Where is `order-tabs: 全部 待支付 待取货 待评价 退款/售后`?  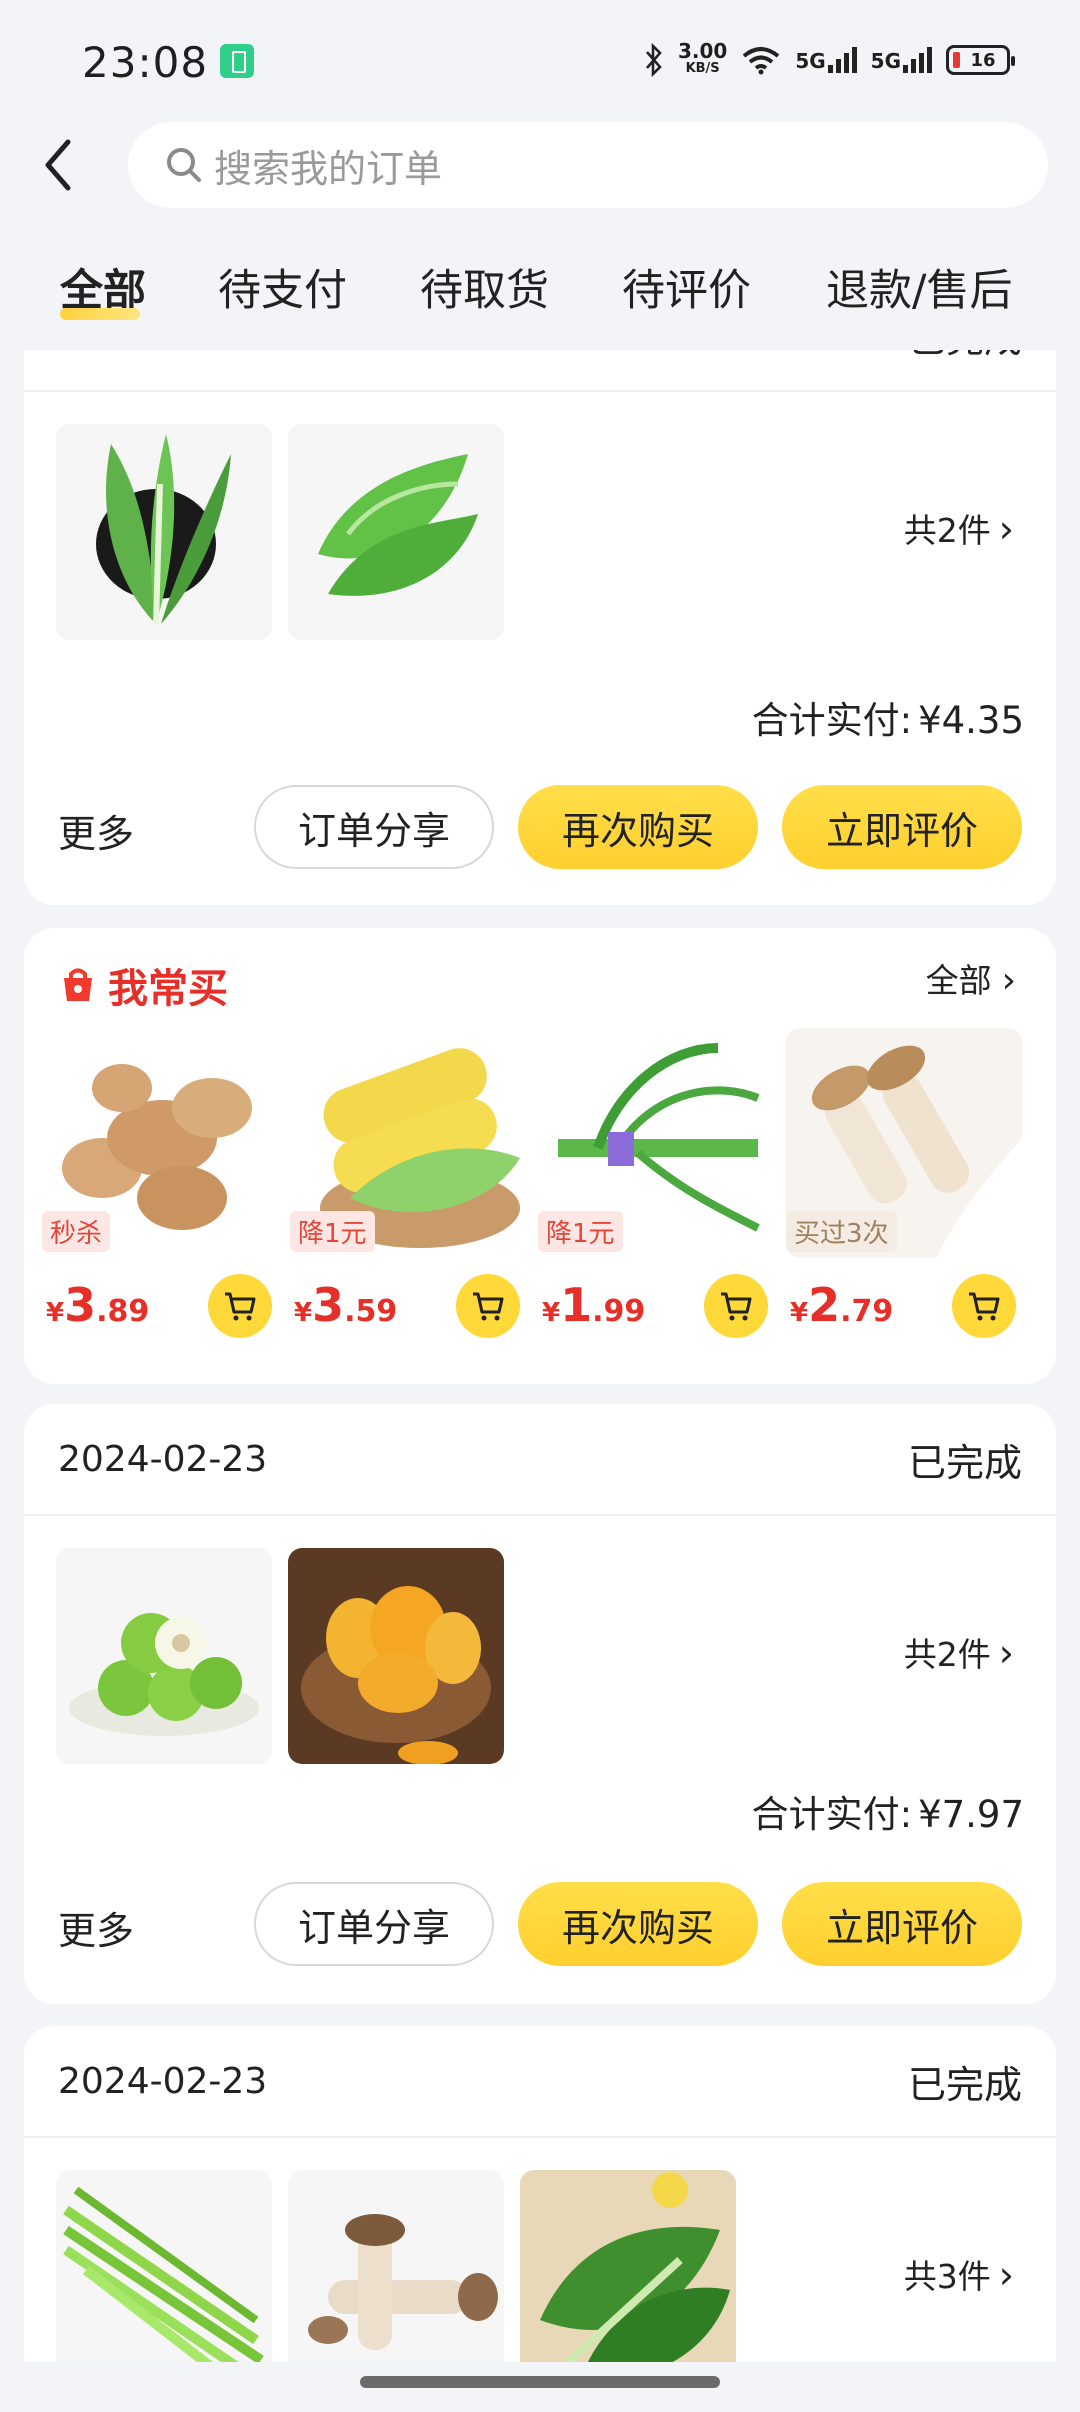 order-tabs: 全部 待支付 待取货 待评价 退款/售后 is located at coordinates (540, 294).